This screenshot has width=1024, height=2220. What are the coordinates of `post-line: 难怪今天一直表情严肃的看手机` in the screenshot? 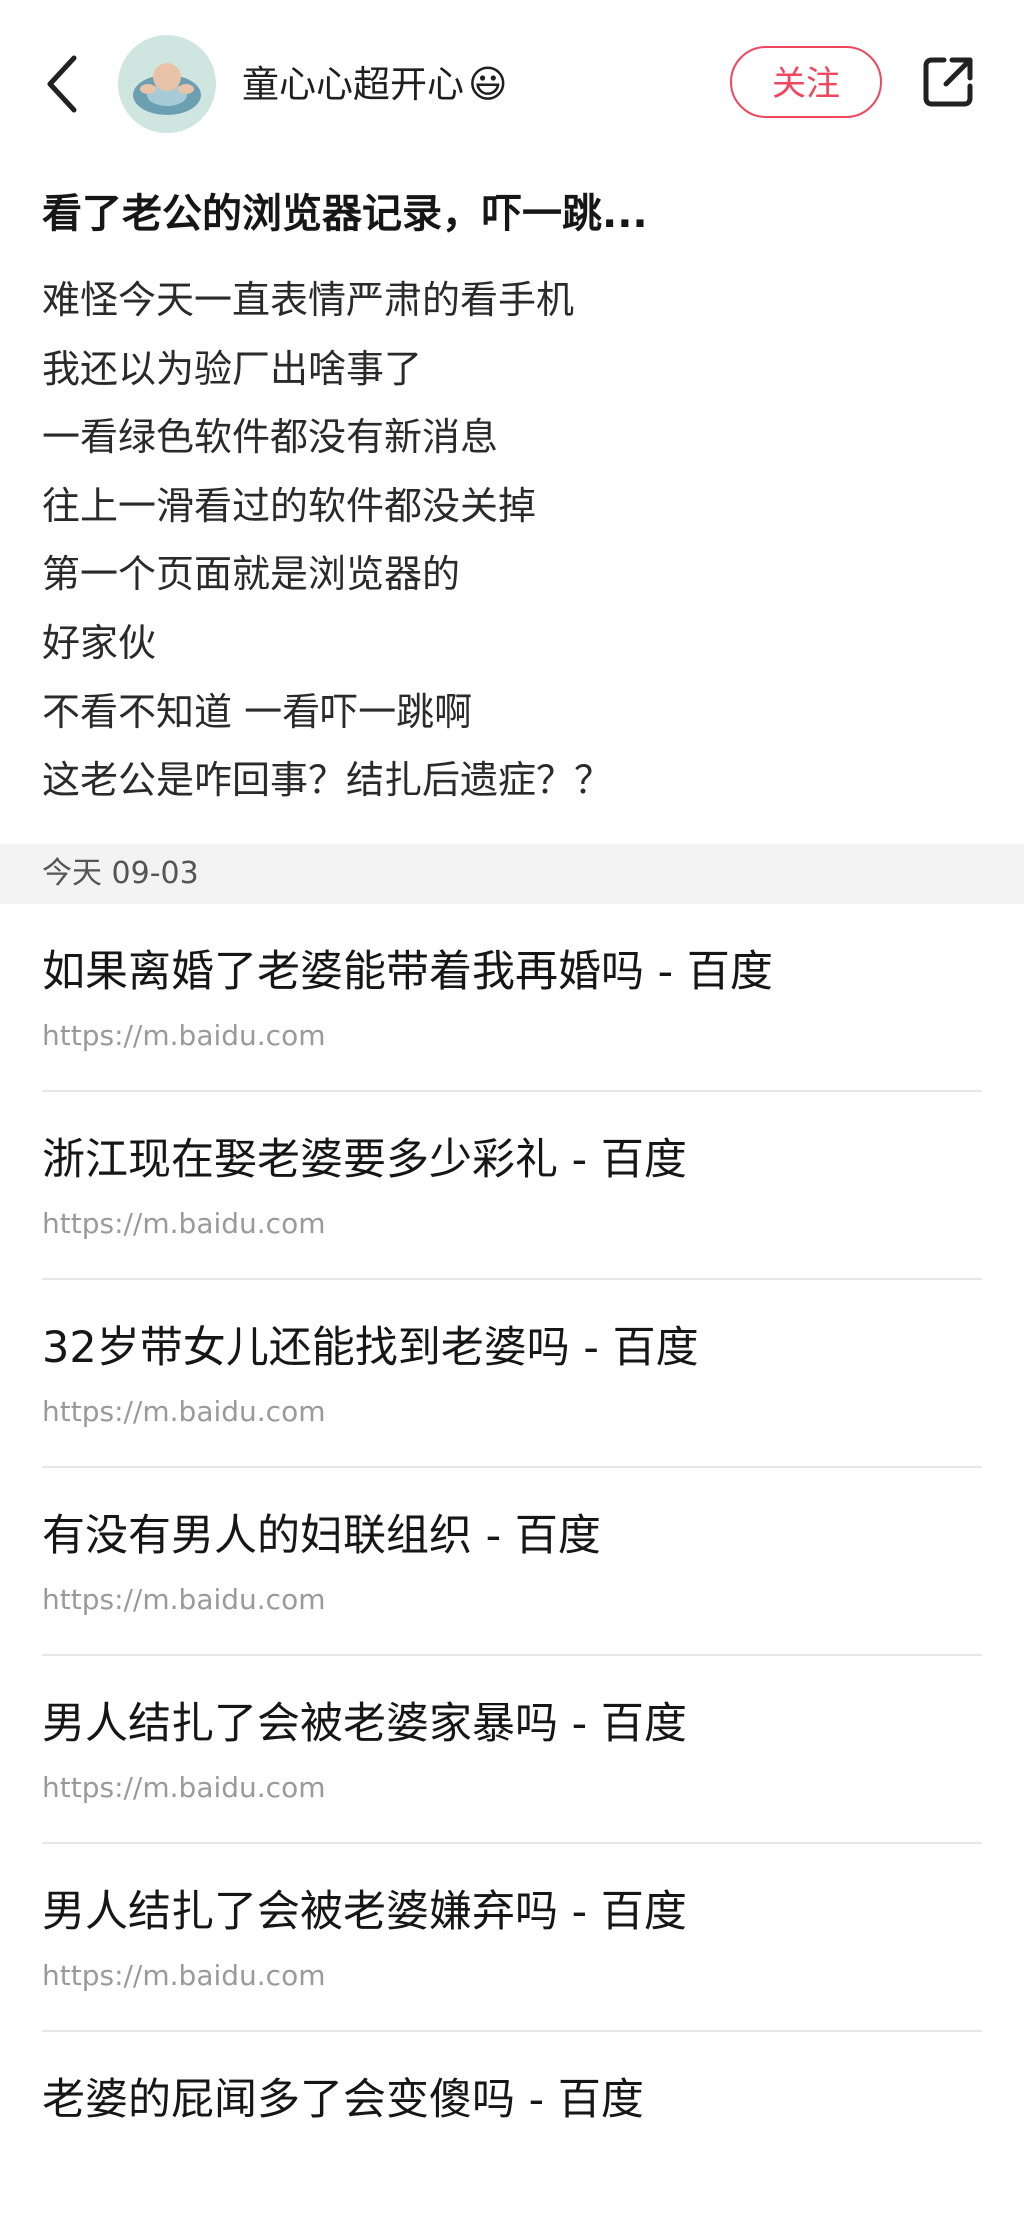 It's located at (308, 300).